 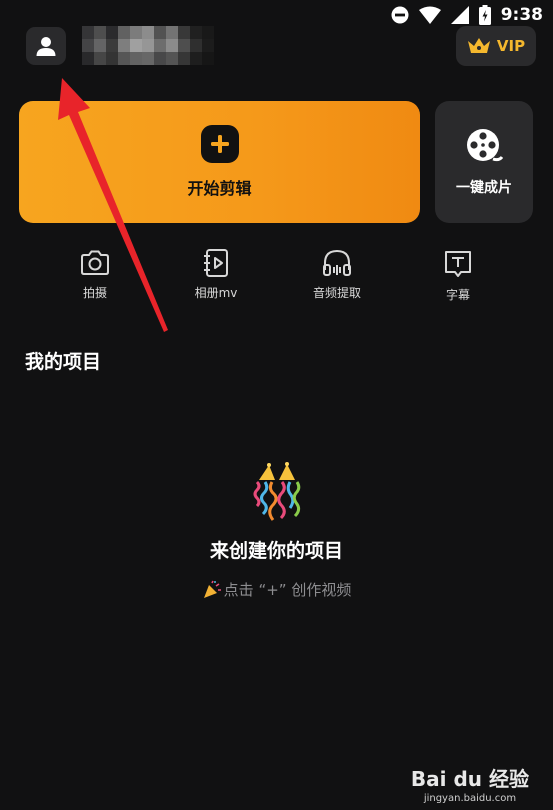 What do you see at coordinates (216, 293) in the screenshot?
I see `tool-label: 相册mv` at bounding box center [216, 293].